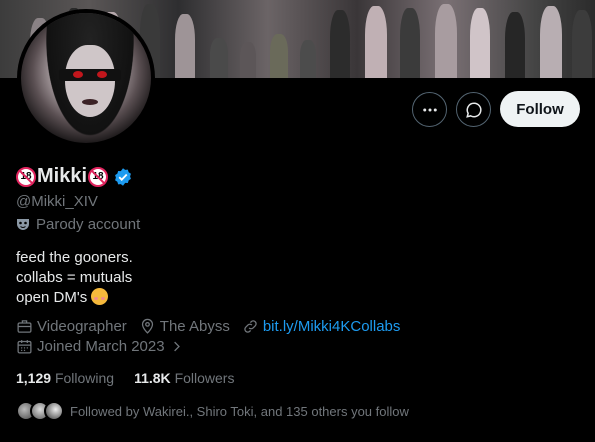  Describe the element at coordinates (90, 75) in the screenshot. I see `avatar-mask` at that location.